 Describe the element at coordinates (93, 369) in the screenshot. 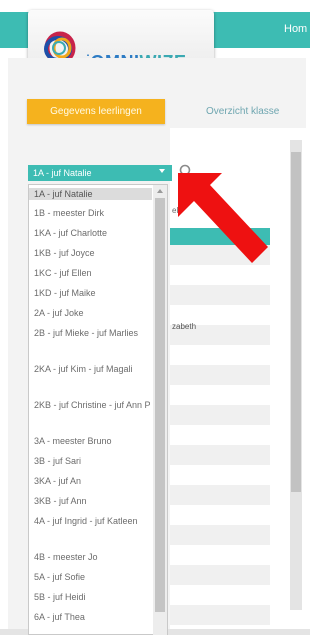

I see `dropdown-option: 2KA - juf Kim - juf Magali` at that location.